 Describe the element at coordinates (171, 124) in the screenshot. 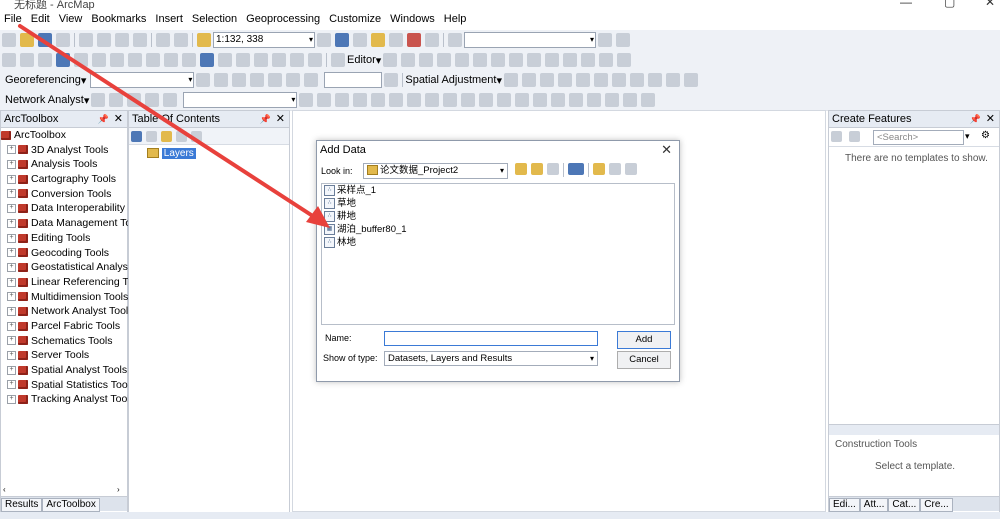

I see `arrow-shaft` at that location.